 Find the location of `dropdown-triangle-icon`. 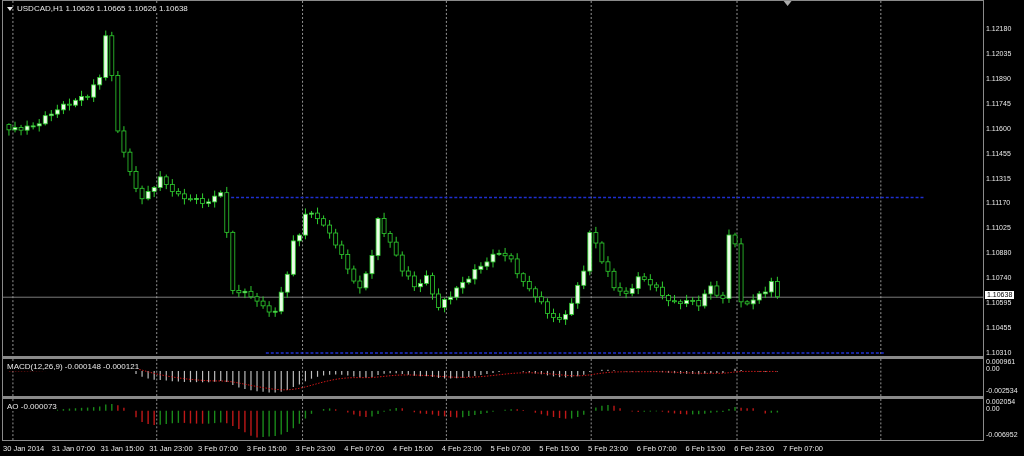

dropdown-triangle-icon is located at coordinates (10, 8).